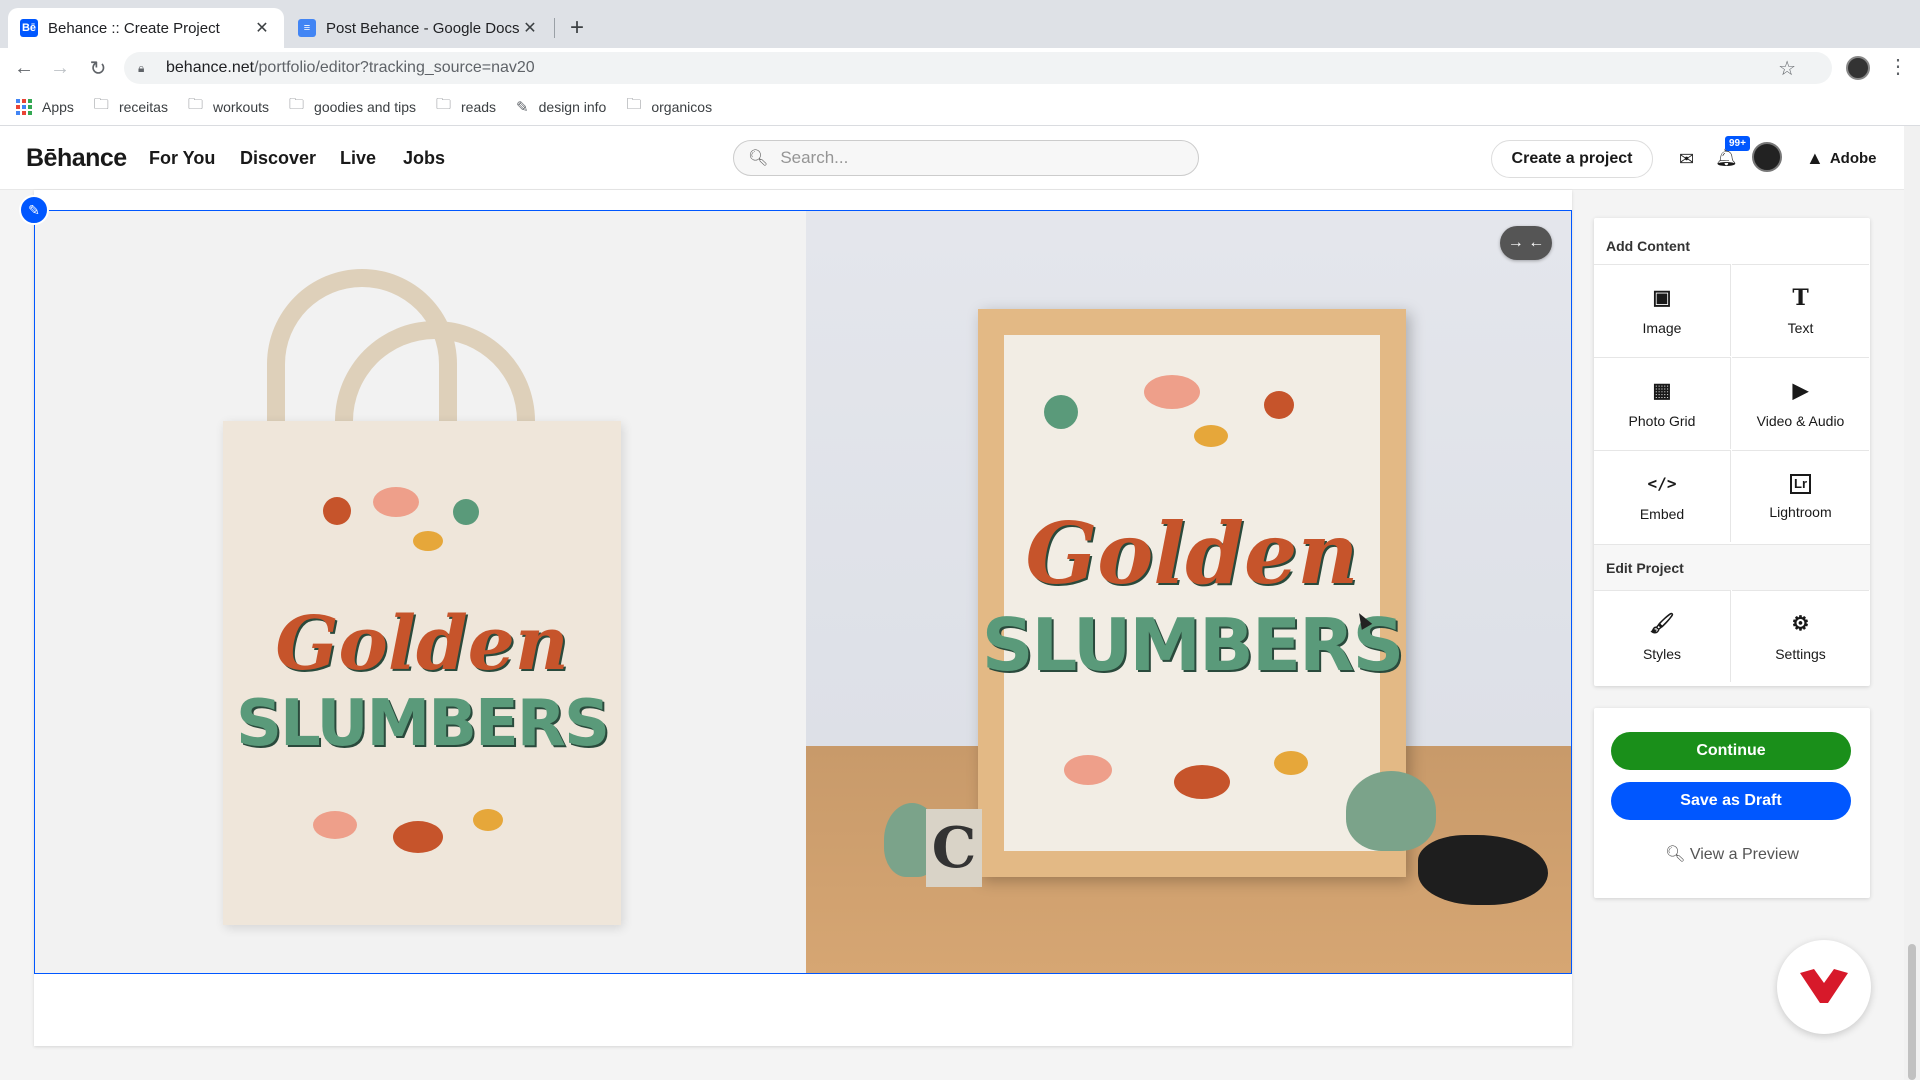 Image resolution: width=1920 pixels, height=1080 pixels. I want to click on red-chevron-logo-icon, so click(1824, 986).